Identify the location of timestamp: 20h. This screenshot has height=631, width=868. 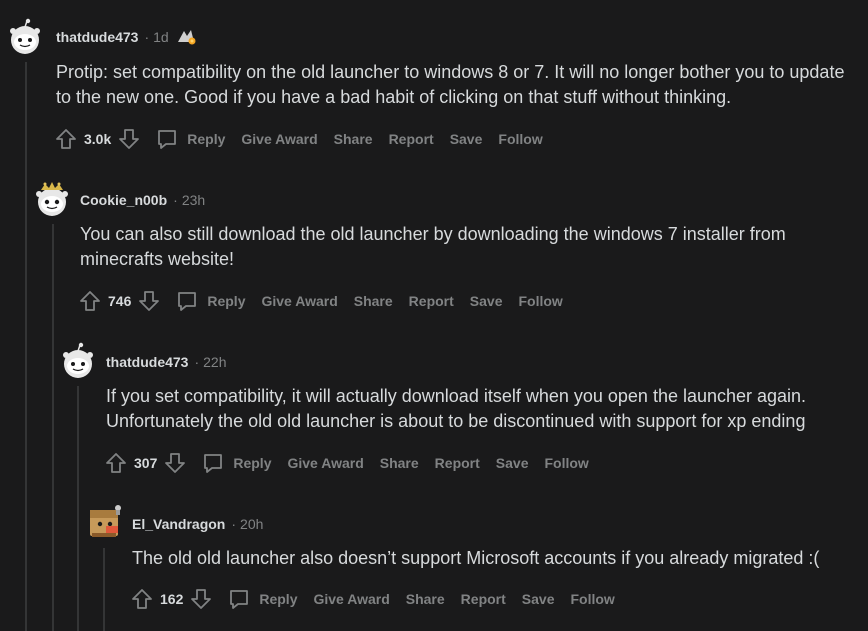
(251, 524).